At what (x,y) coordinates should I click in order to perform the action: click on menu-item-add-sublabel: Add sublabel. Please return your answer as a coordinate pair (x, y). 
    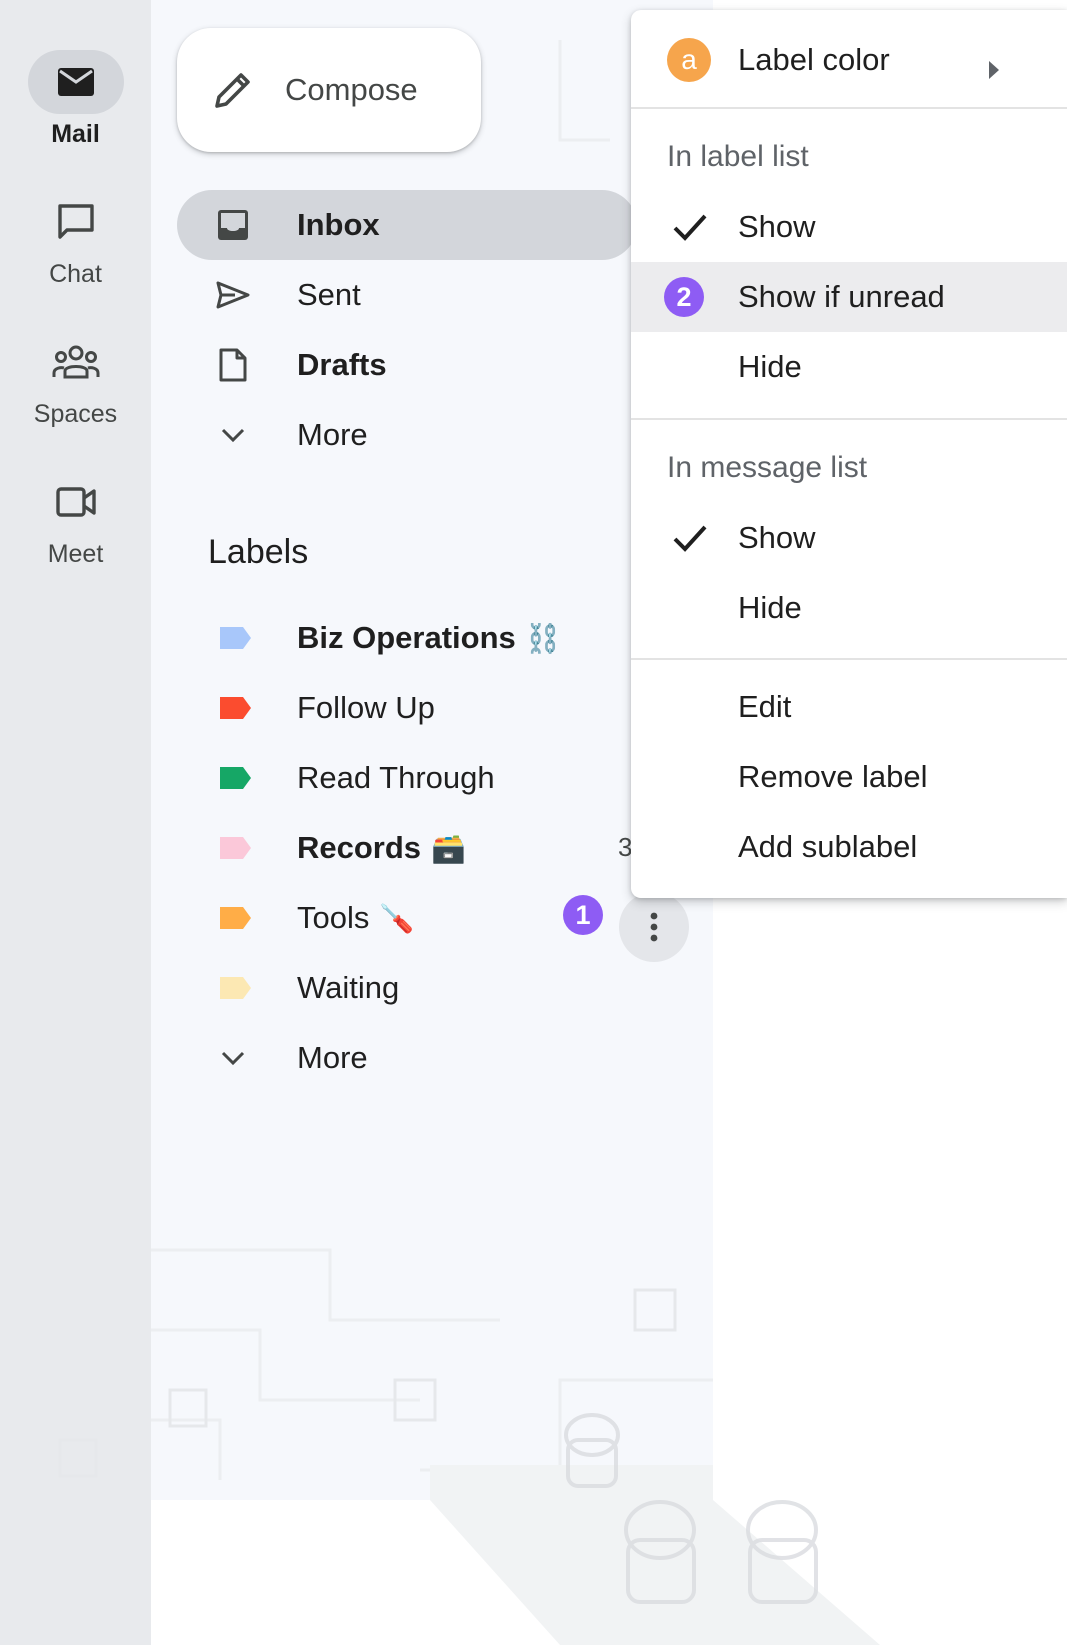
    Looking at the image, I should click on (849, 847).